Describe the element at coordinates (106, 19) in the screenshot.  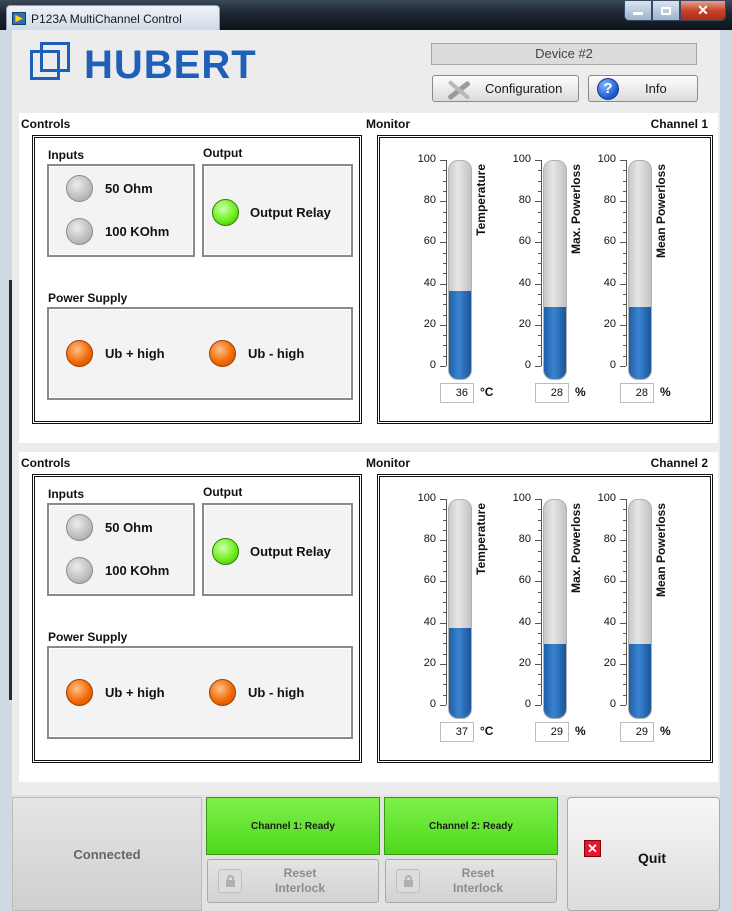
I see `window-title: P123A MultiChannel Control` at that location.